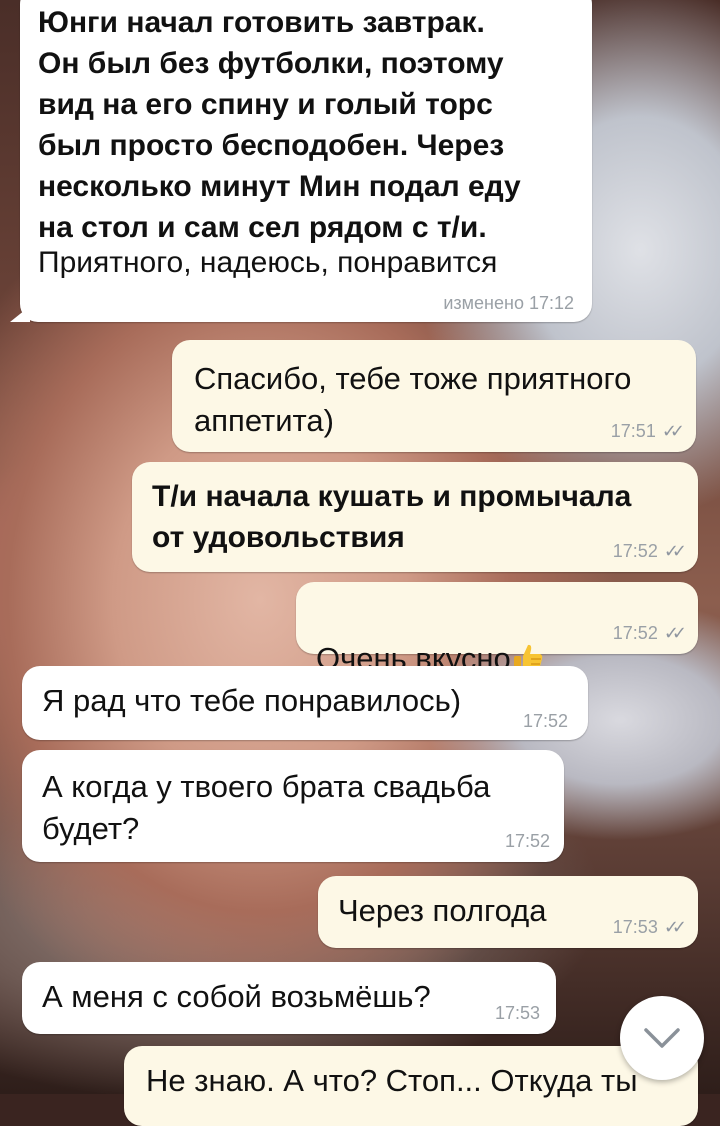 The image size is (720, 1126). I want to click on message-text: Через полгода, so click(442, 910).